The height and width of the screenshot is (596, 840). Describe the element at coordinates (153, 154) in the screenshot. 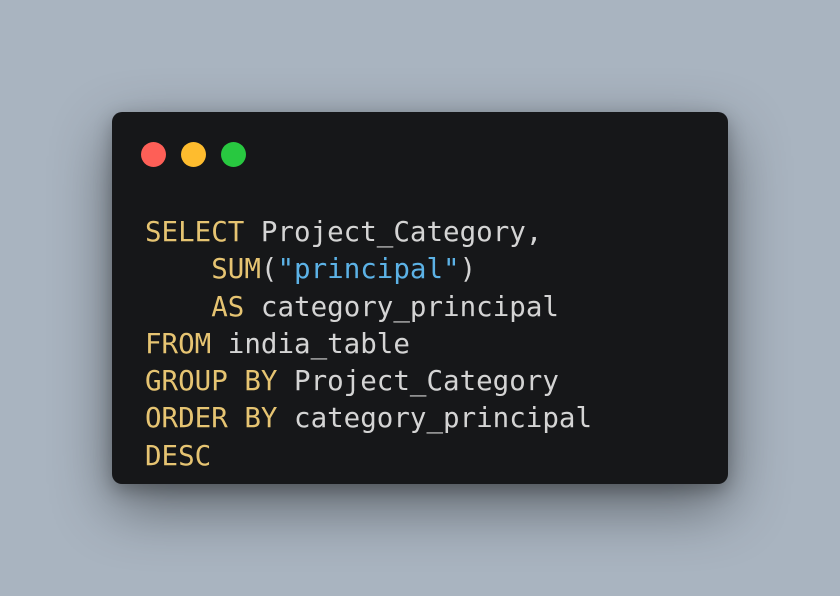

I see `close-button` at that location.